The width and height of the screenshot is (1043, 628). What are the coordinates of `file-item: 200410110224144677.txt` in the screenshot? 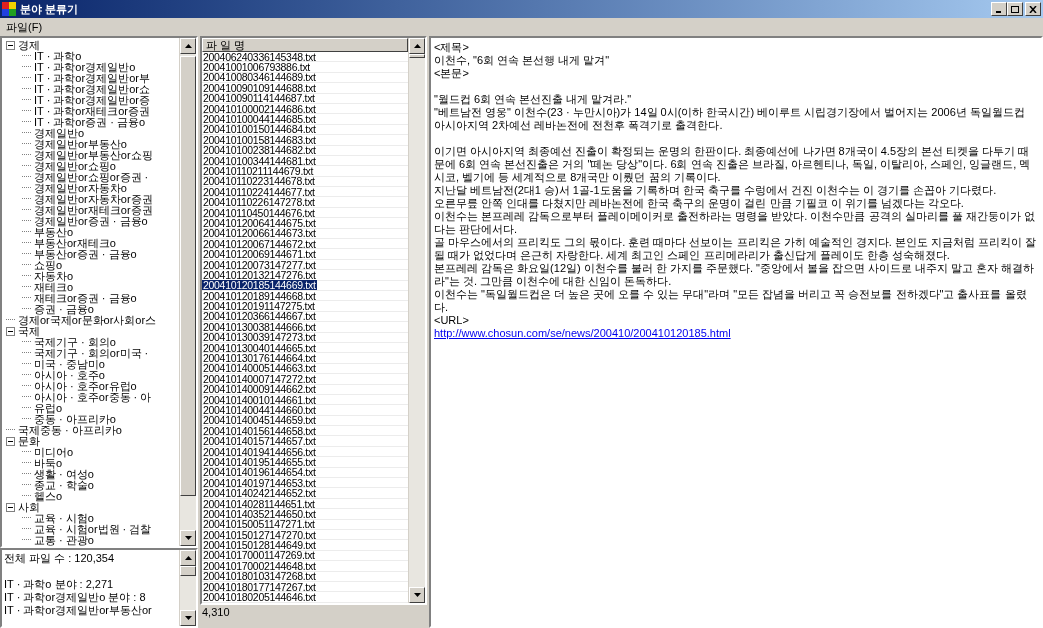 It's located at (259, 191).